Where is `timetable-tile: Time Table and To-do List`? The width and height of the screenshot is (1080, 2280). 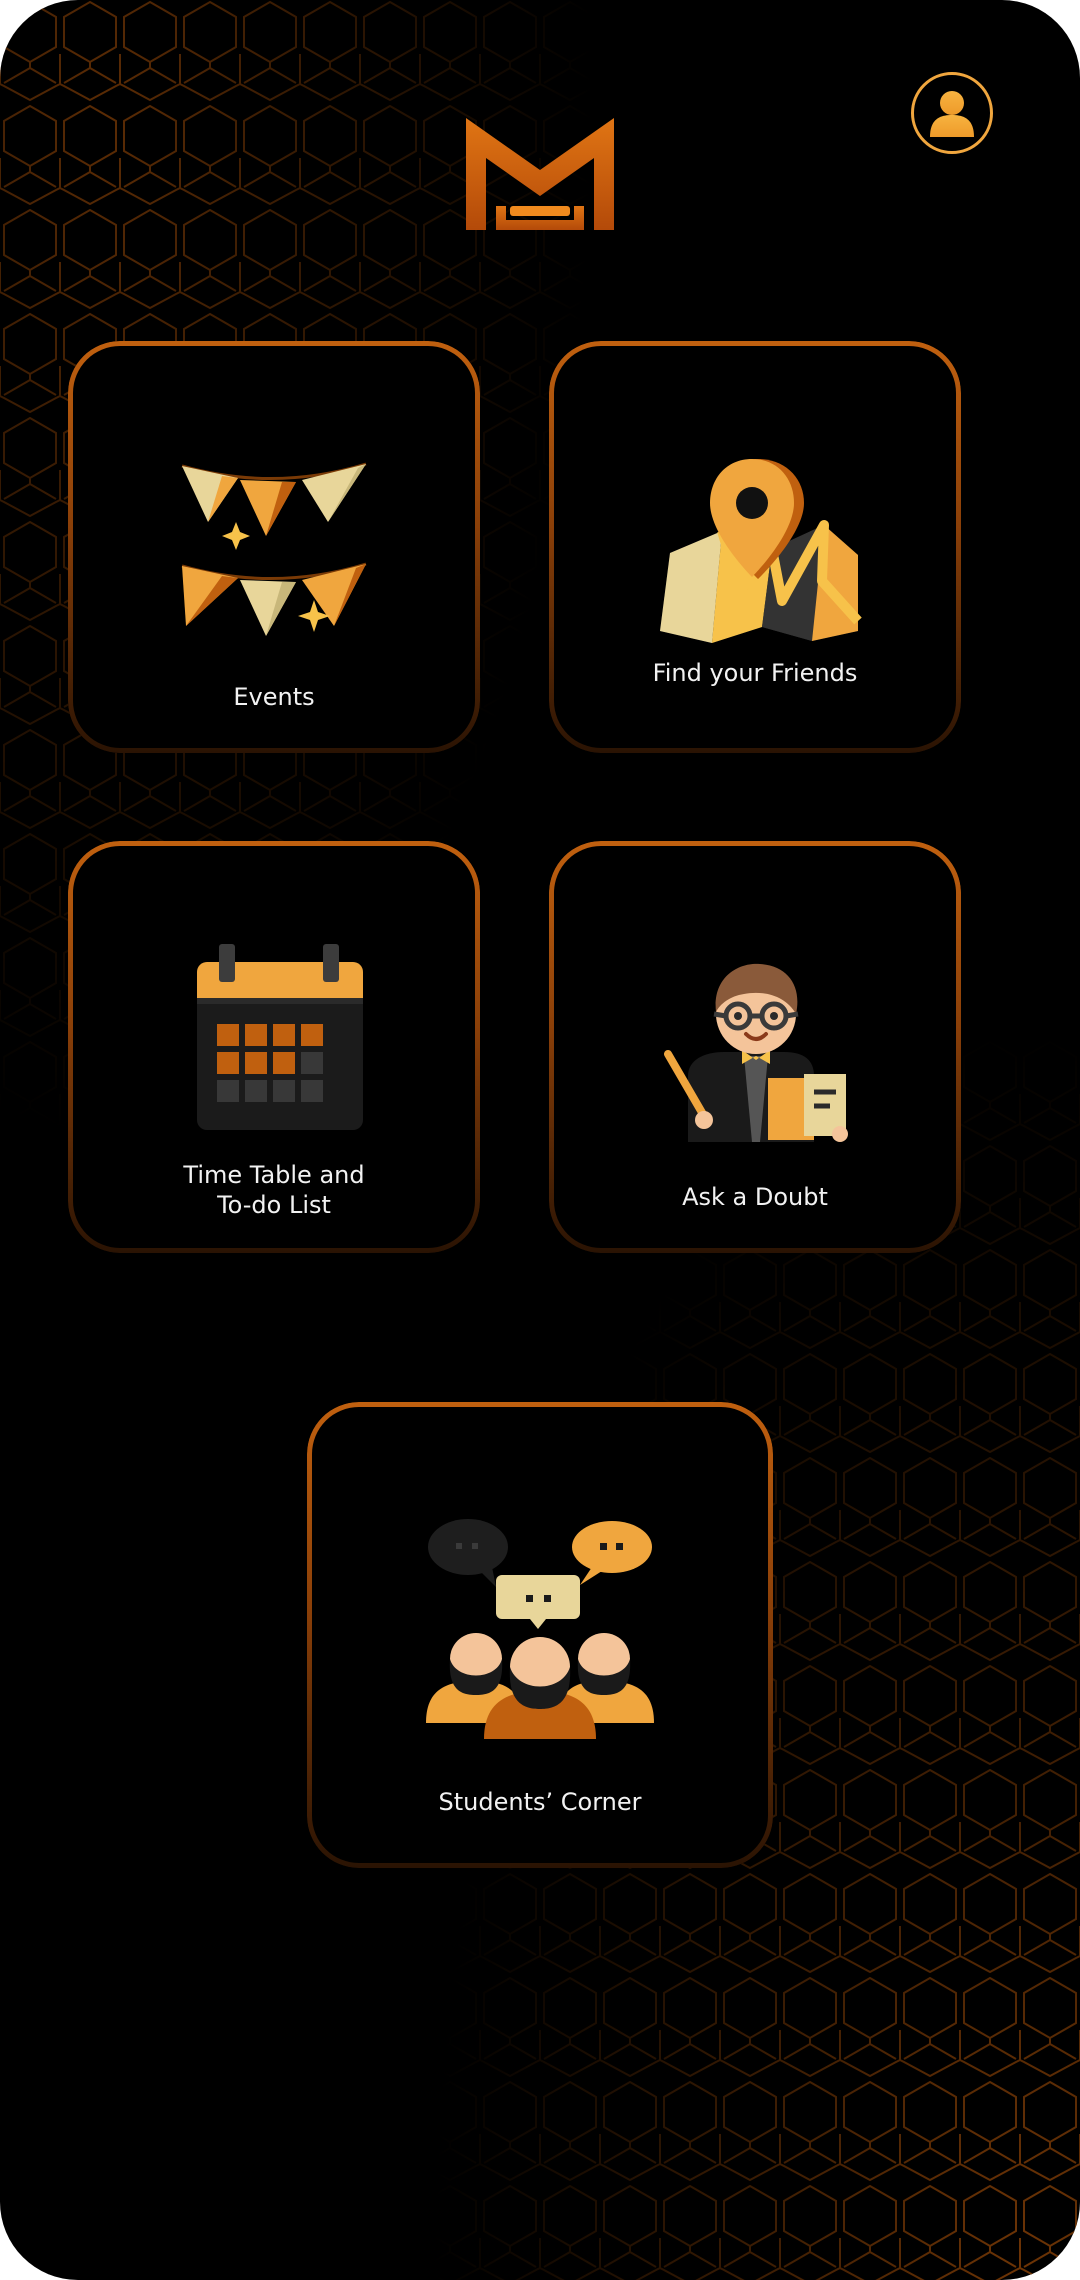
timetable-tile: Time Table and To-do List is located at coordinates (274, 1047).